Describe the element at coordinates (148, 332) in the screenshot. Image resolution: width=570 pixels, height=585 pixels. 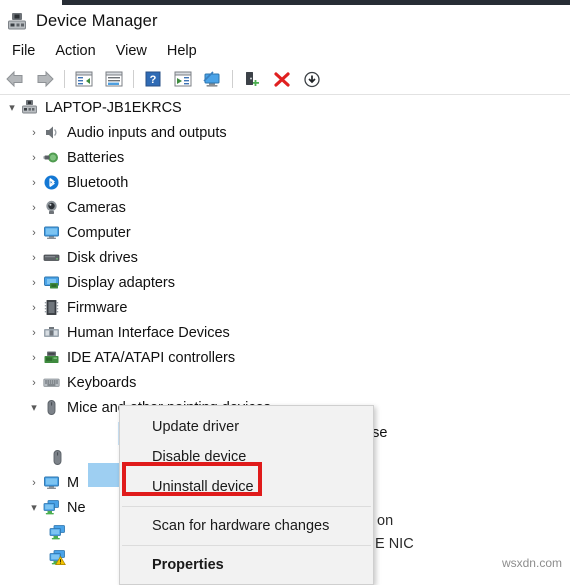
I see `tree-node-label: Human Interface Devices` at that location.